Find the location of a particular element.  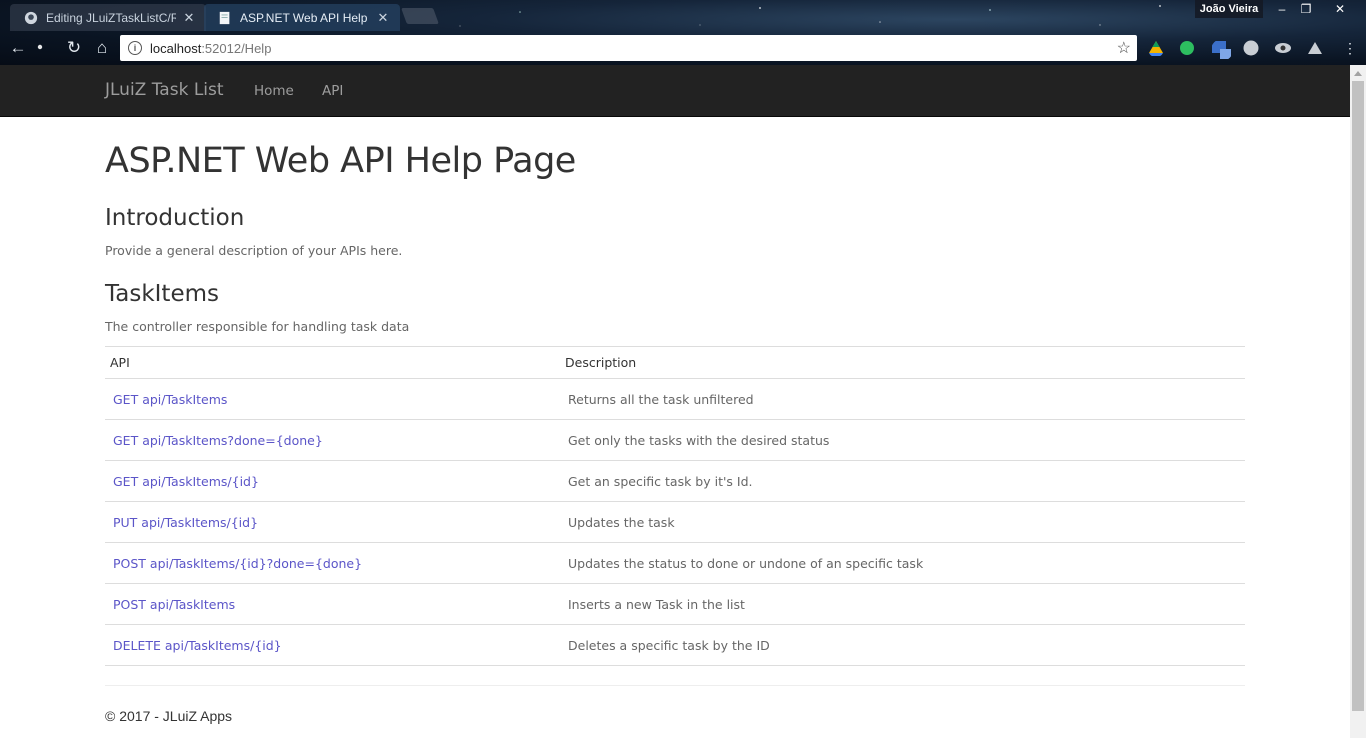

api-description: Updates the task is located at coordinates (902, 522).